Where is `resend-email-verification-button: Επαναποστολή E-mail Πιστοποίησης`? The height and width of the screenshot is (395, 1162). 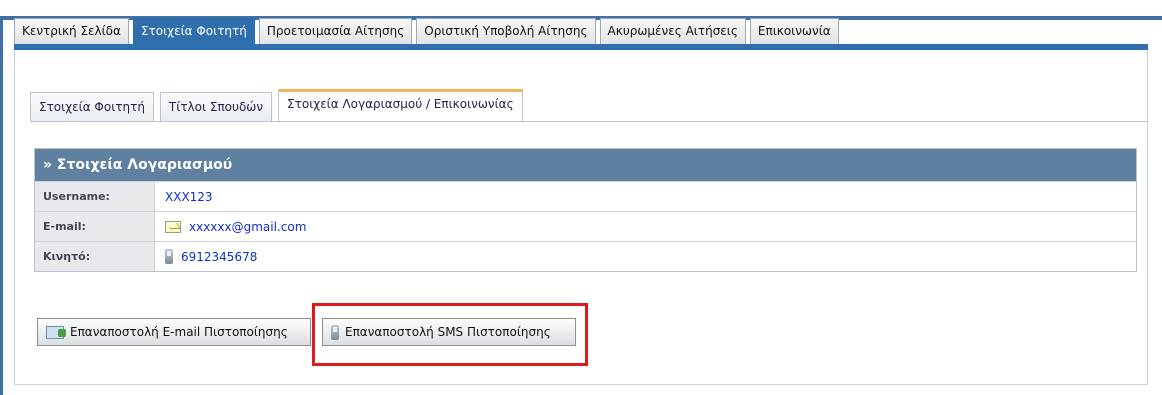 resend-email-verification-button: Επαναποστολή E-mail Πιστοποίησης is located at coordinates (174, 332).